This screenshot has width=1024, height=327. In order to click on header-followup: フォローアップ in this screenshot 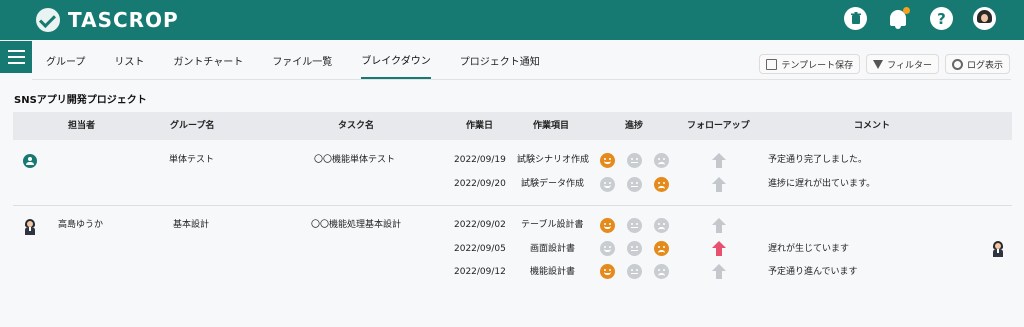, I will do `click(718, 126)`.